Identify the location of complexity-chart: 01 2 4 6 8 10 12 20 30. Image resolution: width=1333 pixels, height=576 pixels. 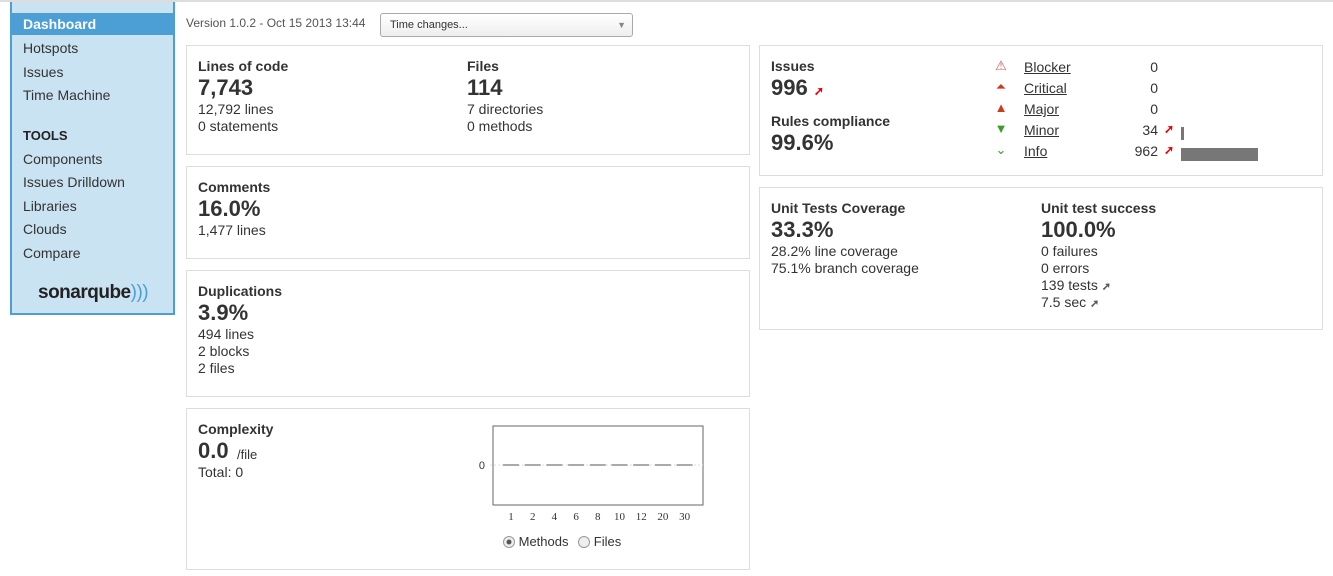
(591, 474).